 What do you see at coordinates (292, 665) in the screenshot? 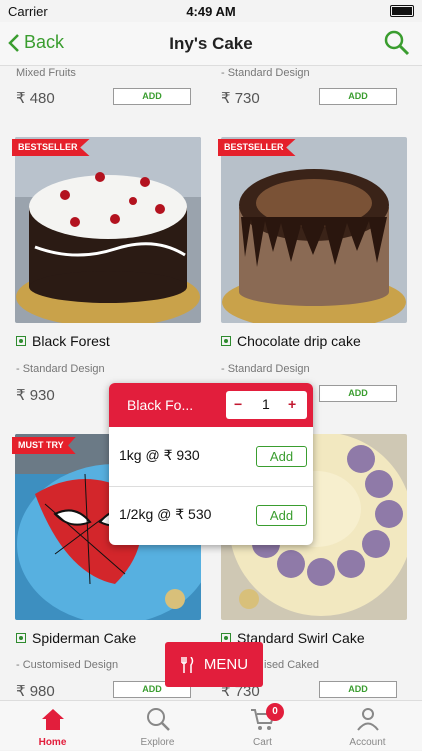
I see `product-description: ised Caked` at bounding box center [292, 665].